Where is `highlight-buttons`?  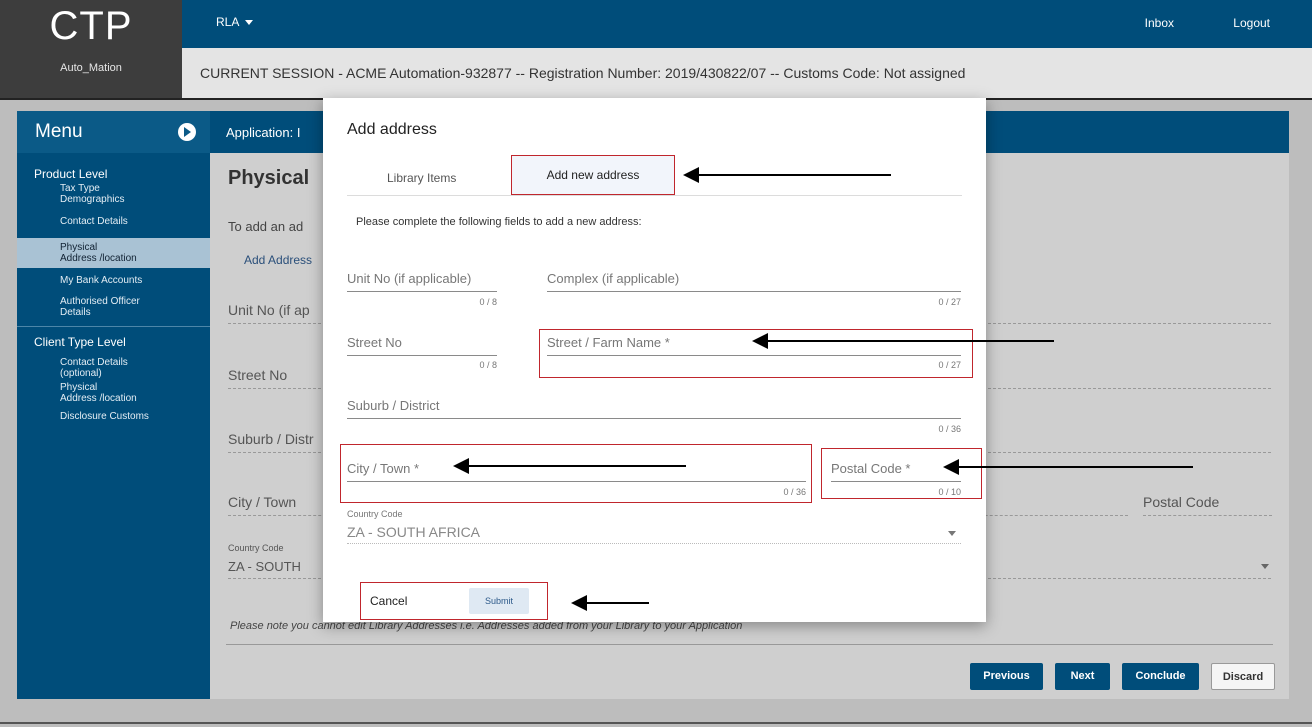
highlight-buttons is located at coordinates (454, 601).